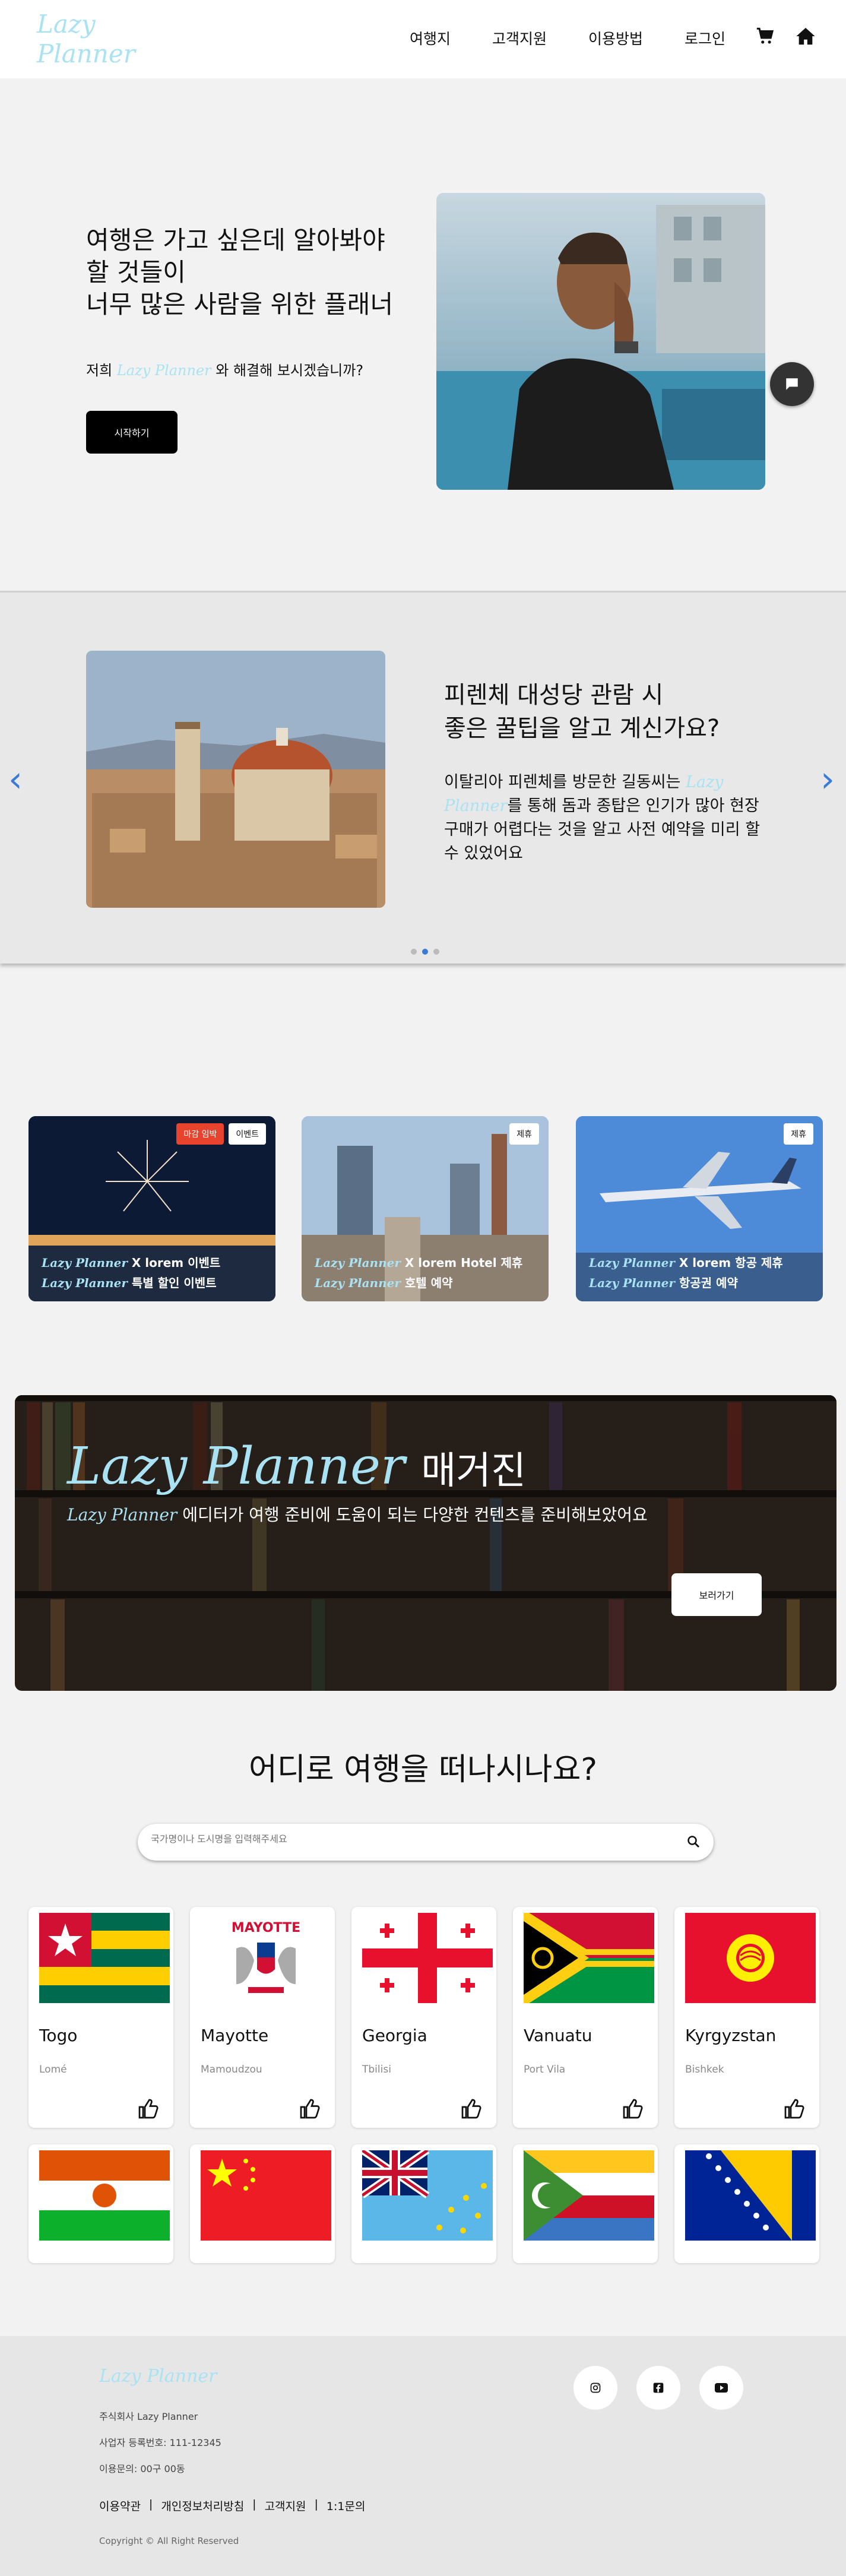 The image size is (846, 2576). What do you see at coordinates (806, 36) in the screenshot?
I see `home-icon` at bounding box center [806, 36].